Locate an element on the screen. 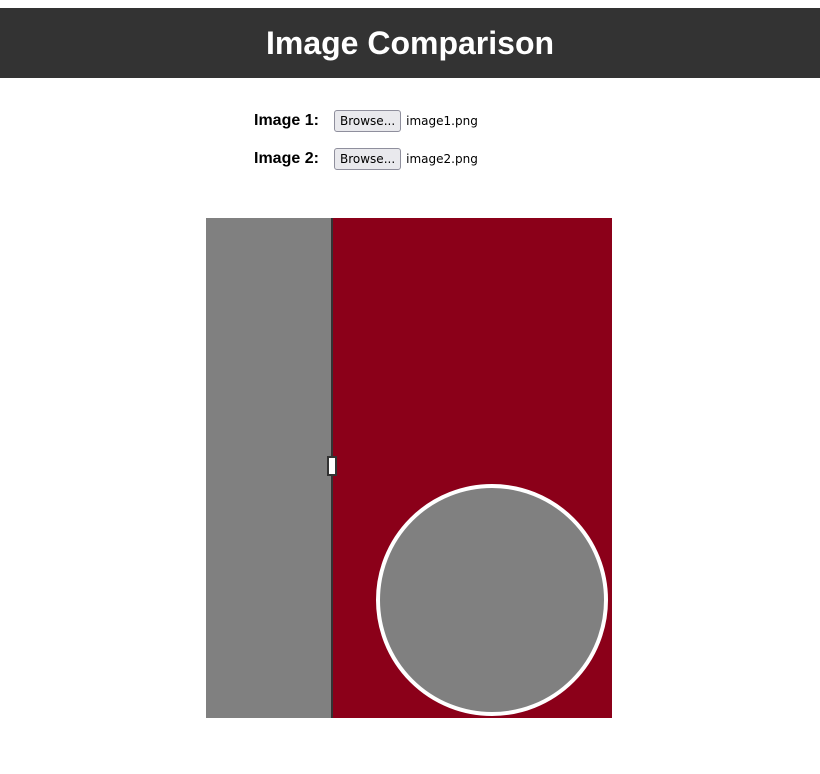 The width and height of the screenshot is (820, 774). page-header: Image Comparison is located at coordinates (410, 43).